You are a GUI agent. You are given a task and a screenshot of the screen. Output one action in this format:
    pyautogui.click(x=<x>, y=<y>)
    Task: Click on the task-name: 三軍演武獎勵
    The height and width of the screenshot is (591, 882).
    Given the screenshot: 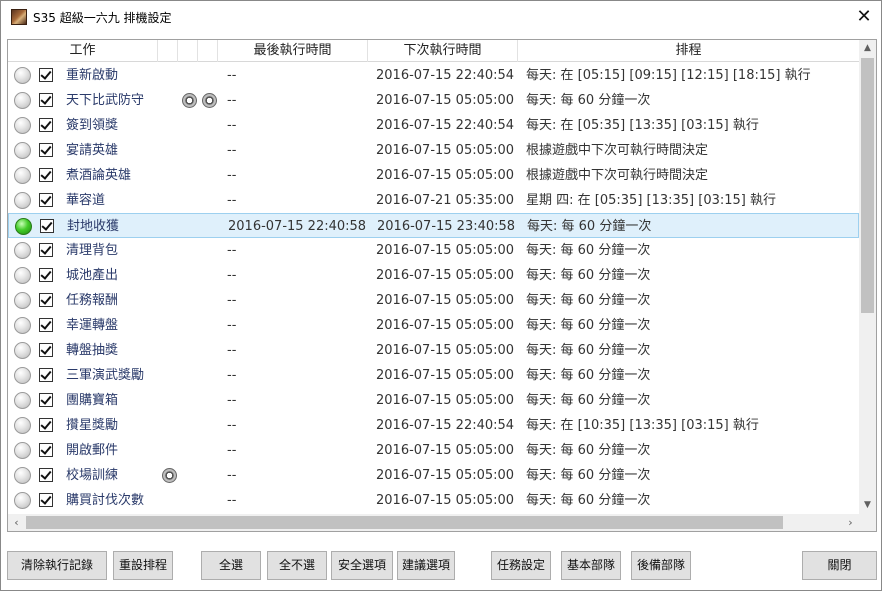 What is the action you would take?
    pyautogui.click(x=105, y=375)
    